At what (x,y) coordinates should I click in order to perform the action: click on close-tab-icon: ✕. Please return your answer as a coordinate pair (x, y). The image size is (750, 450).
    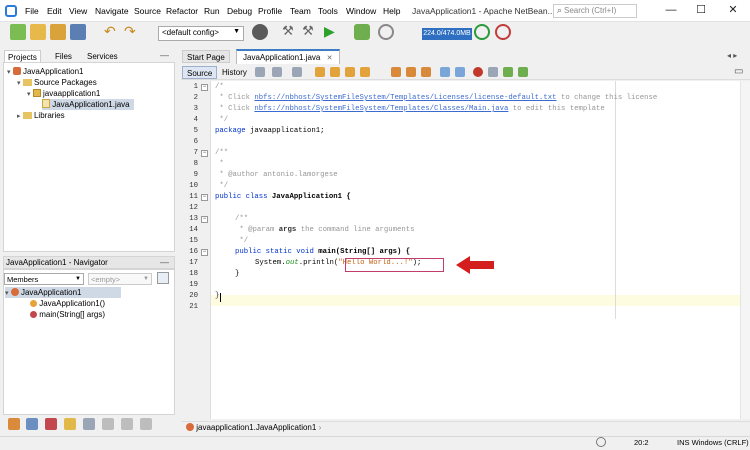
    Looking at the image, I should click on (330, 58).